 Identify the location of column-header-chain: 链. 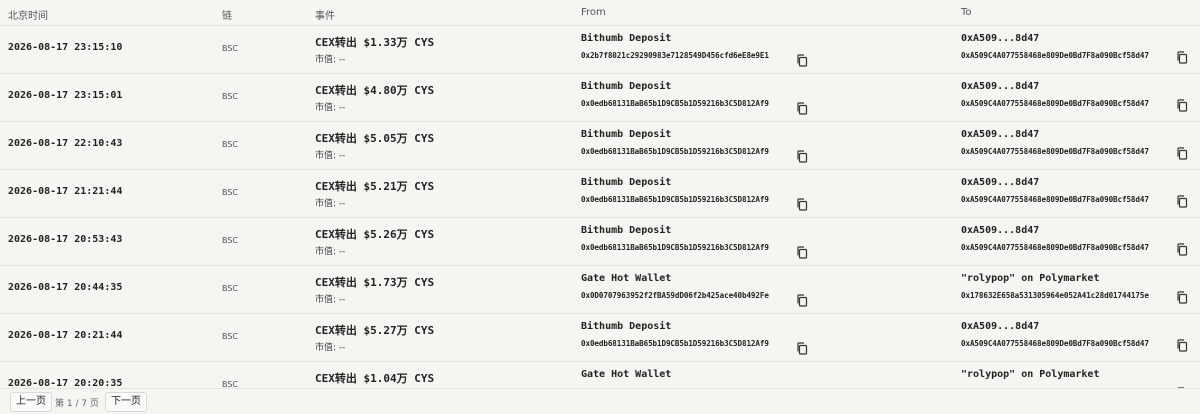
(227, 16).